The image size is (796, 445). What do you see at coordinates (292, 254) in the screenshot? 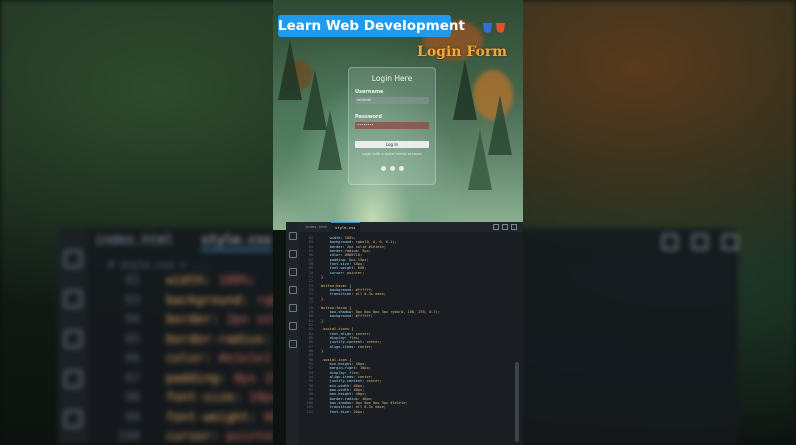
I see `search-icon` at bounding box center [292, 254].